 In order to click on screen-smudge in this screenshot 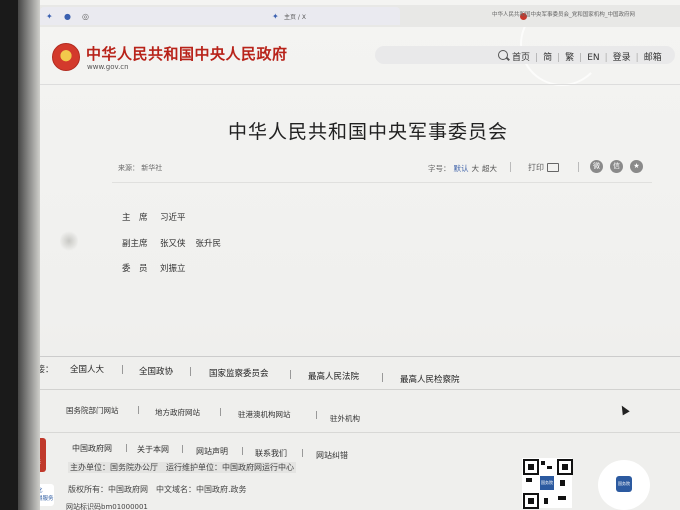, I will do `click(69, 241)`.